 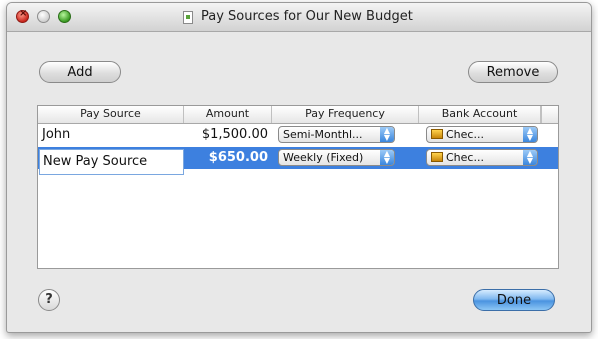 I want to click on column-header-amount: Amount, so click(x=228, y=114).